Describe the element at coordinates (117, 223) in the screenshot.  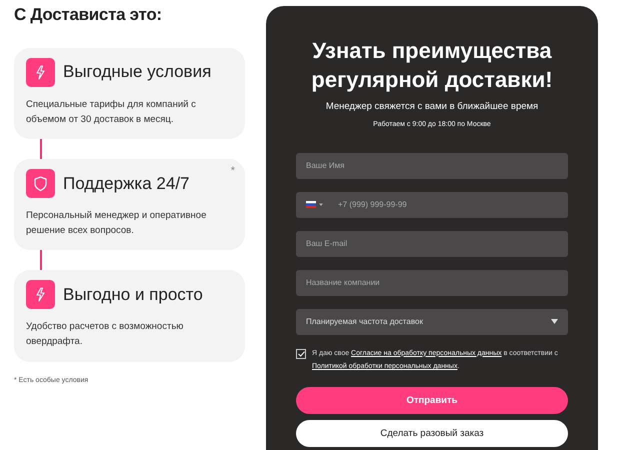
I see `feature-description: Персональный менеджер и оперативное решение всех вопросов.` at that location.